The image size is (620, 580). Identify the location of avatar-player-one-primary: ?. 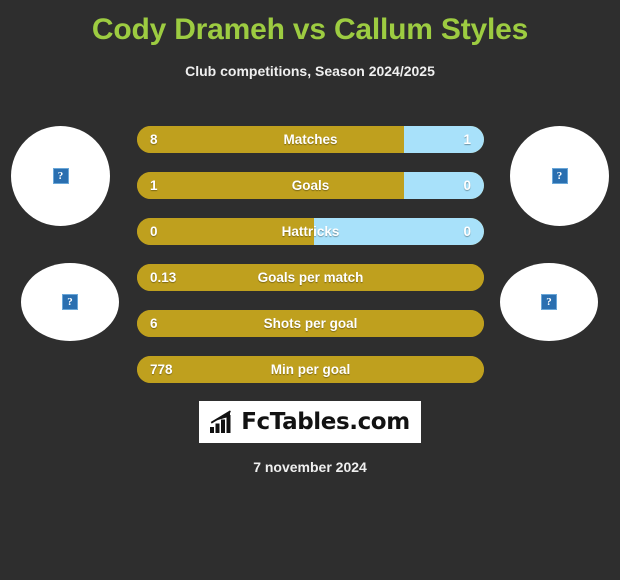
(60, 176).